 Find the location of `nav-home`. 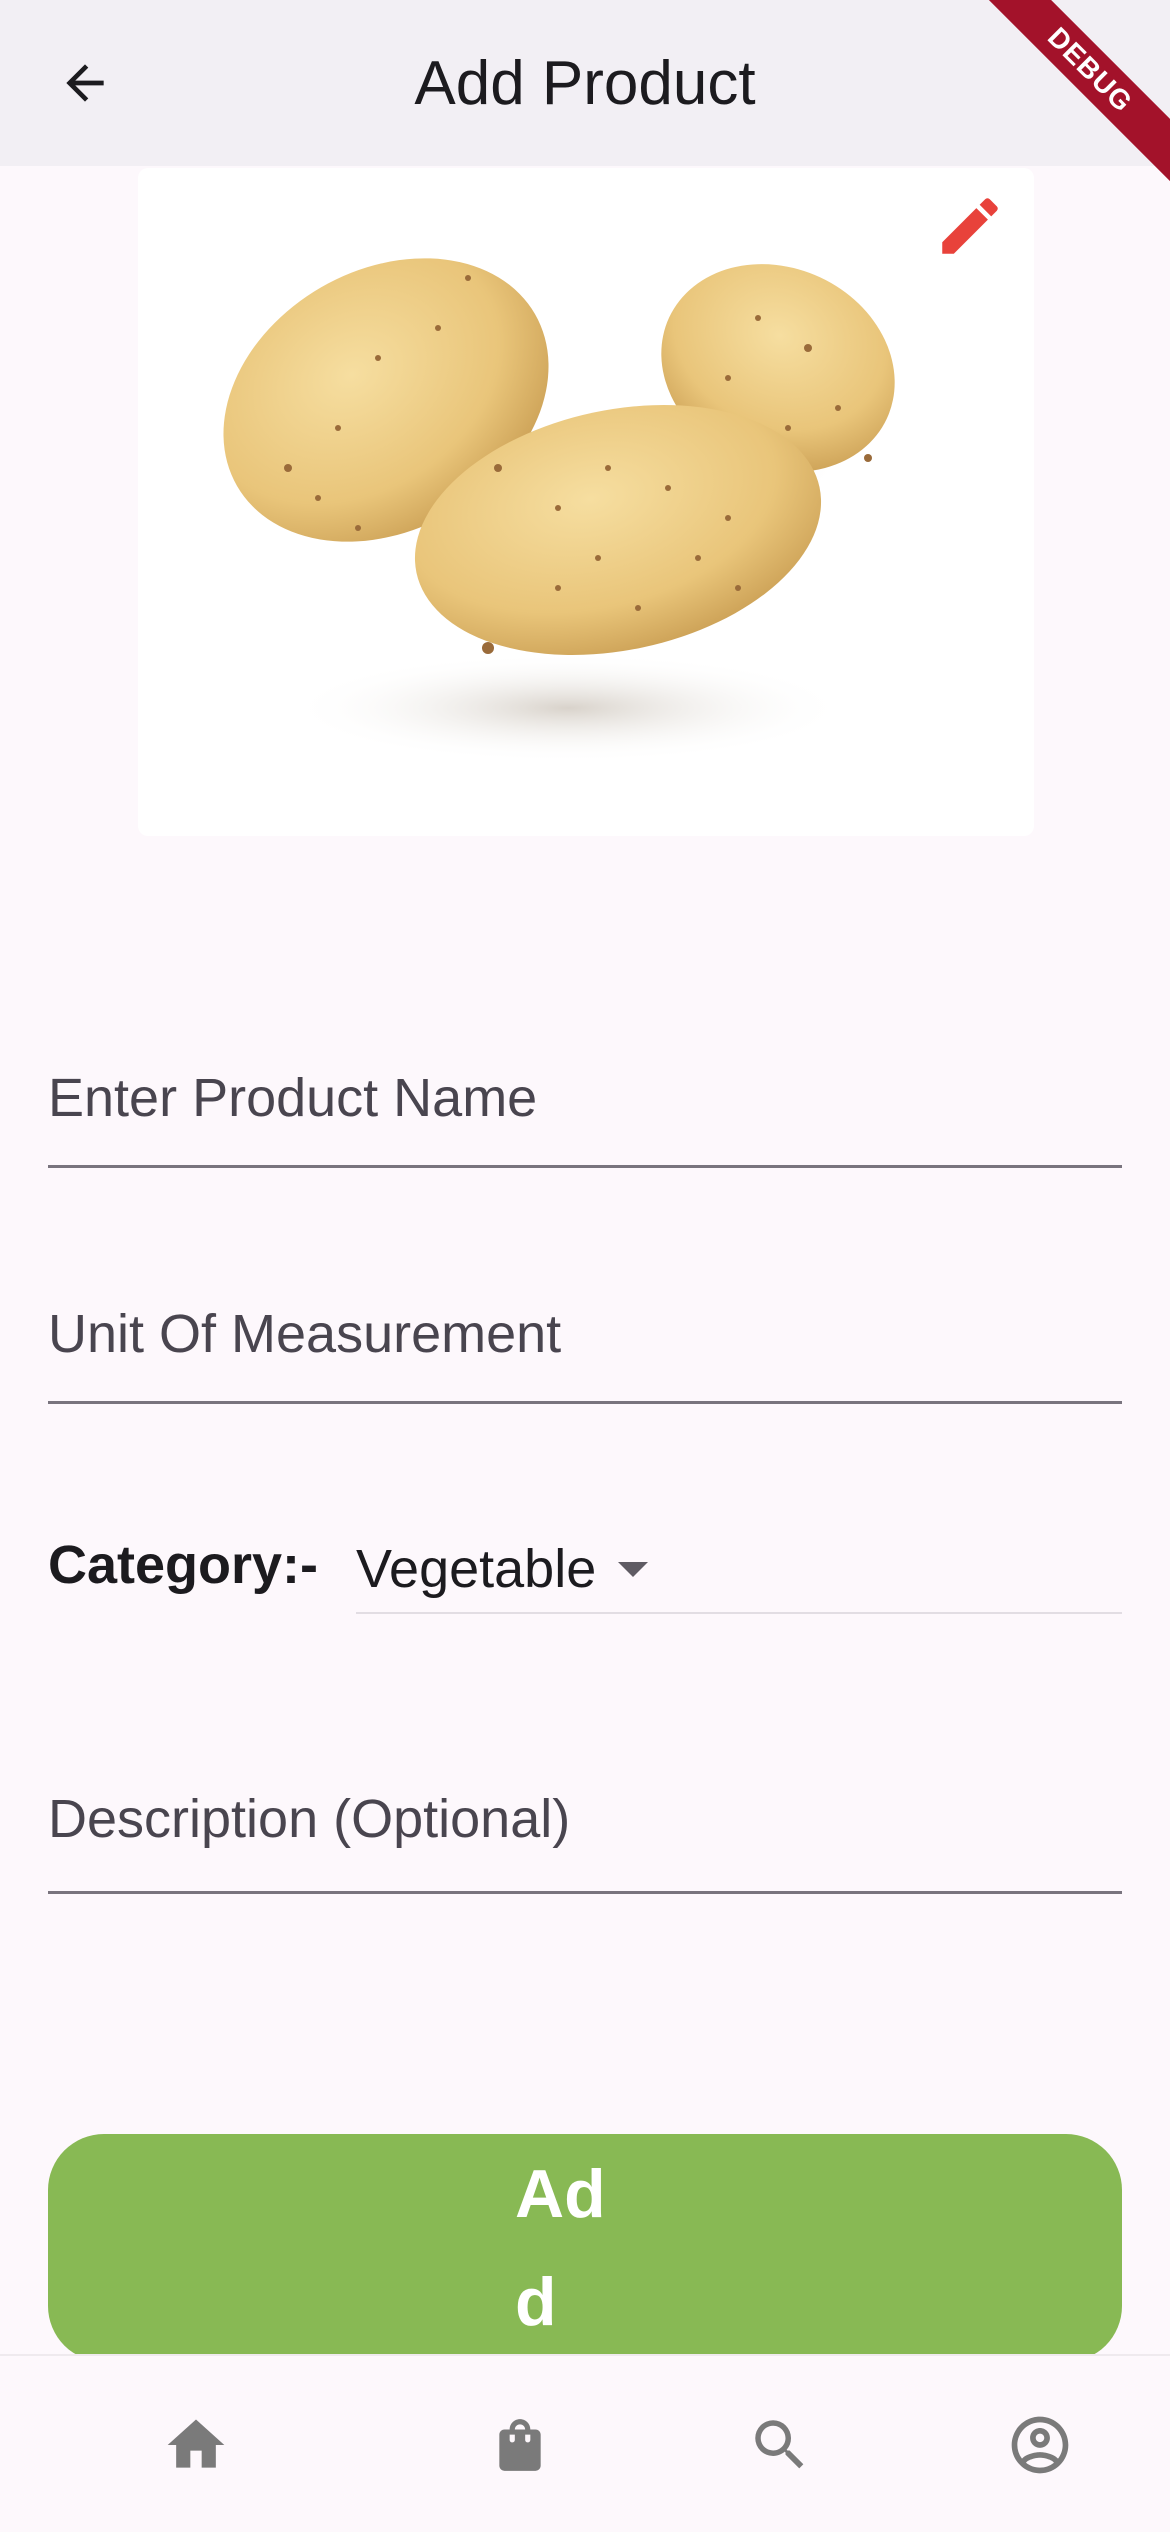

nav-home is located at coordinates (196, 2444).